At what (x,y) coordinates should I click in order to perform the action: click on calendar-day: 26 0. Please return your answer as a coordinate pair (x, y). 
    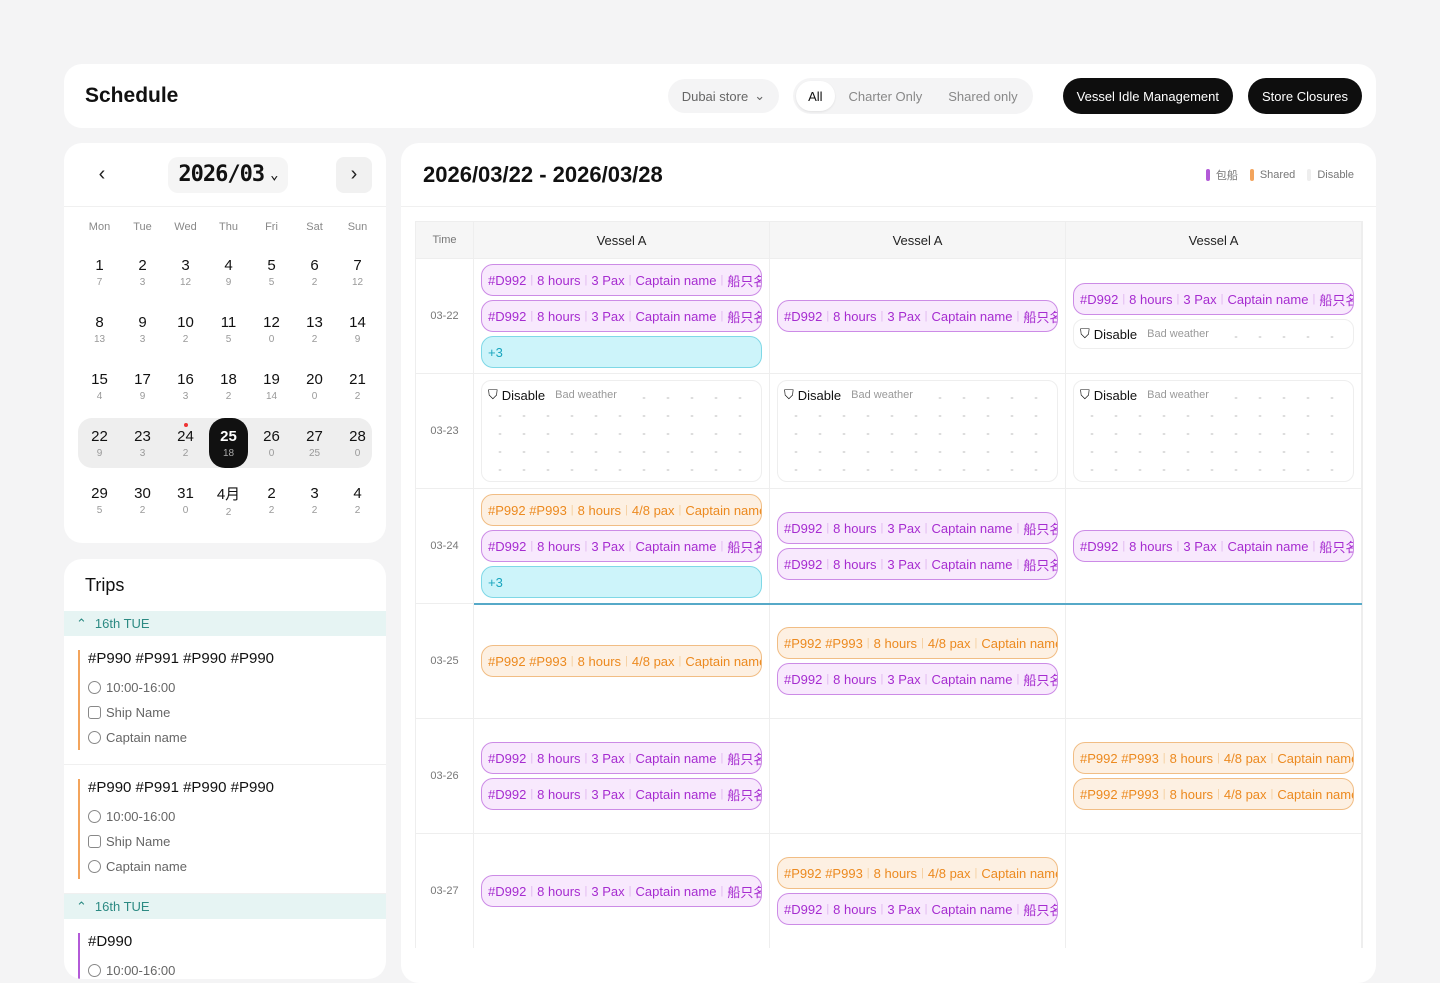
    Looking at the image, I should click on (271, 443).